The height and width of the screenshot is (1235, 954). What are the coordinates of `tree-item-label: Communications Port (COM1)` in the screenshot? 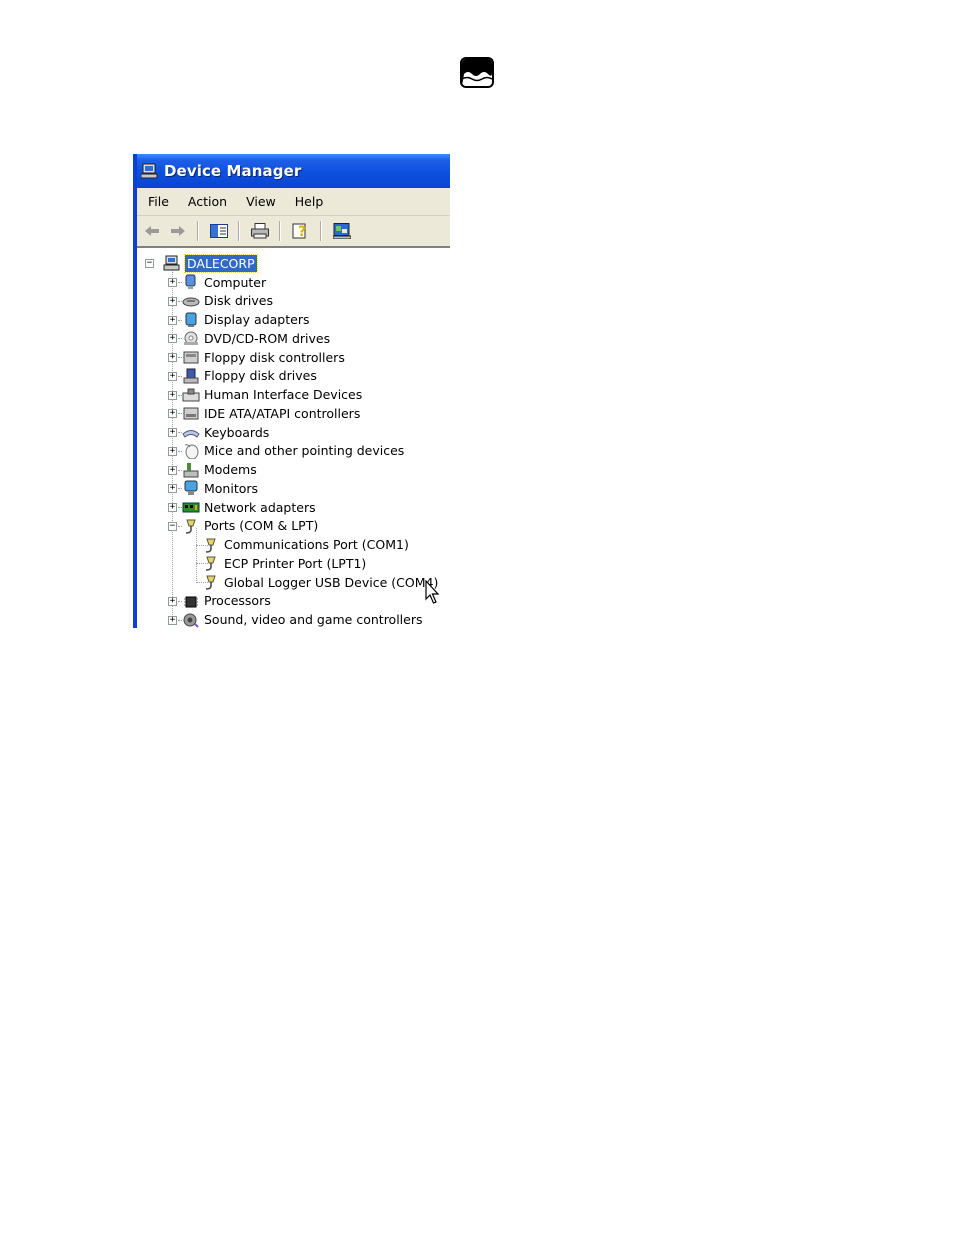 It's located at (316, 544).